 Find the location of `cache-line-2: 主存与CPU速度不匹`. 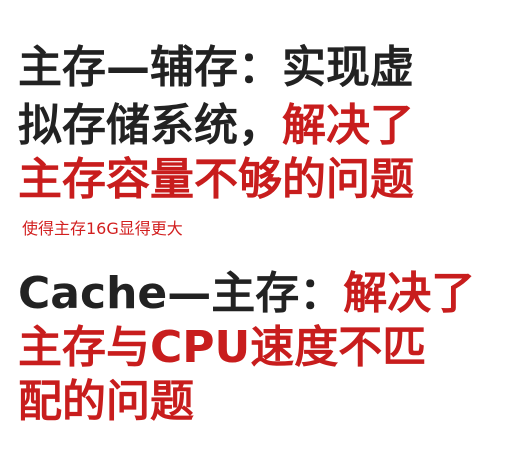

cache-line-2: 主存与CPU速度不匹 is located at coordinates (222, 348).